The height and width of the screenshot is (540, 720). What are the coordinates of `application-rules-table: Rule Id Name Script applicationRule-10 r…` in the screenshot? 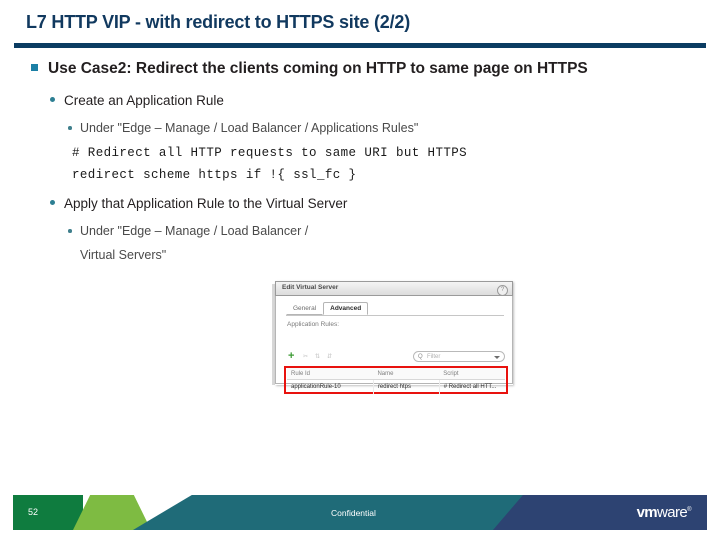 It's located at (396, 381).